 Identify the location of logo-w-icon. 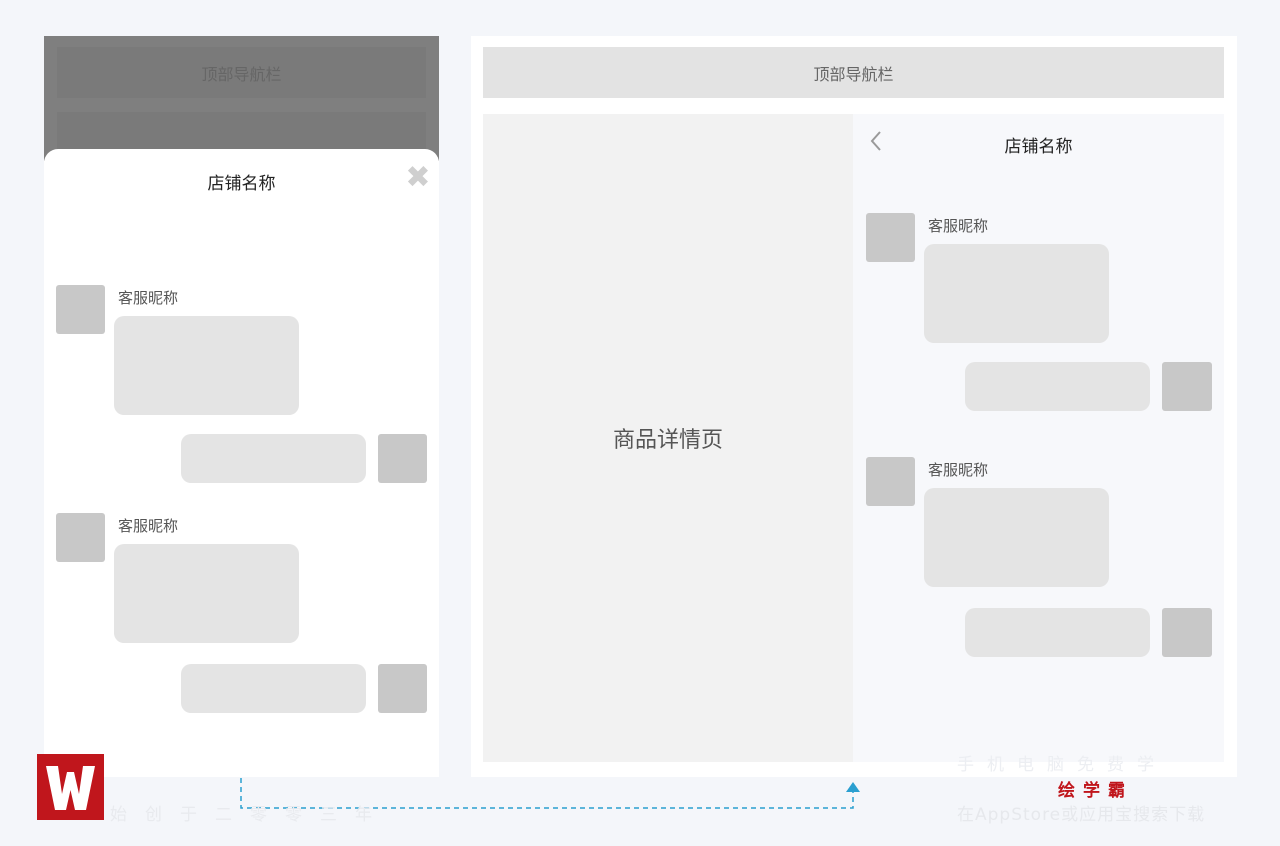
(70, 787).